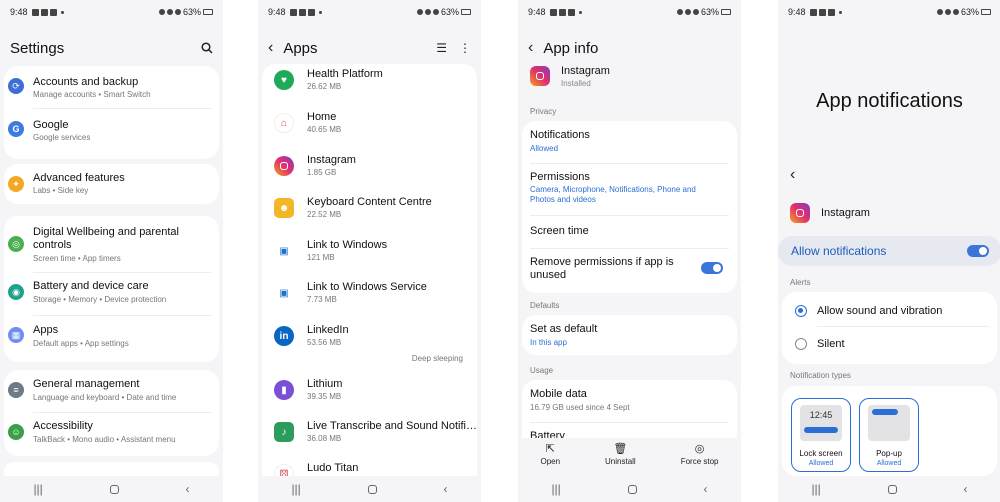  I want to click on battery-icon, so click(986, 12).